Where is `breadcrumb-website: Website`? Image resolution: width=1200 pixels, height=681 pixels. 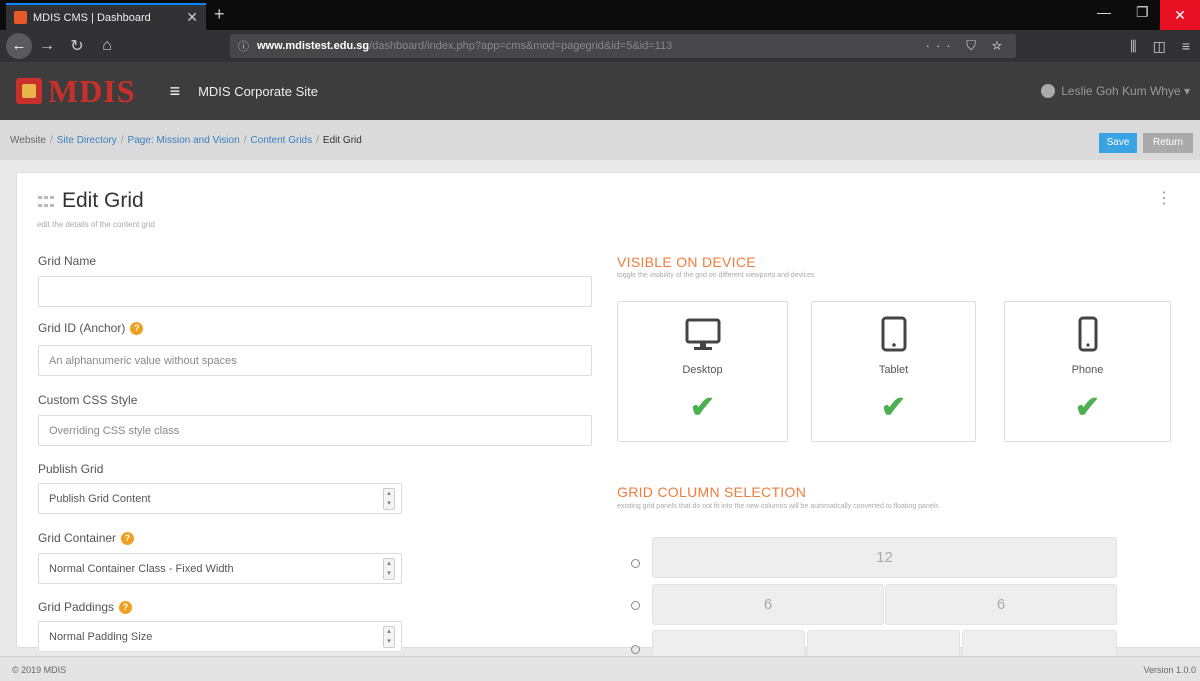
breadcrumb-website: Website is located at coordinates (28, 140).